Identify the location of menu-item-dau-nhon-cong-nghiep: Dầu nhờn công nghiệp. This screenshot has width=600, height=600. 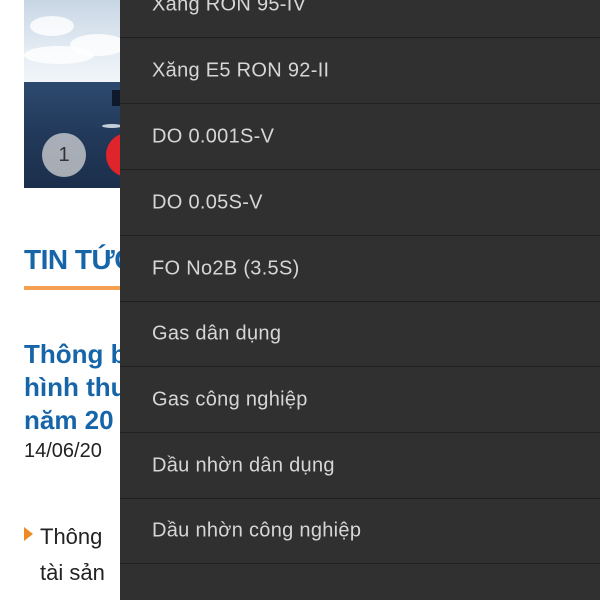
(360, 531).